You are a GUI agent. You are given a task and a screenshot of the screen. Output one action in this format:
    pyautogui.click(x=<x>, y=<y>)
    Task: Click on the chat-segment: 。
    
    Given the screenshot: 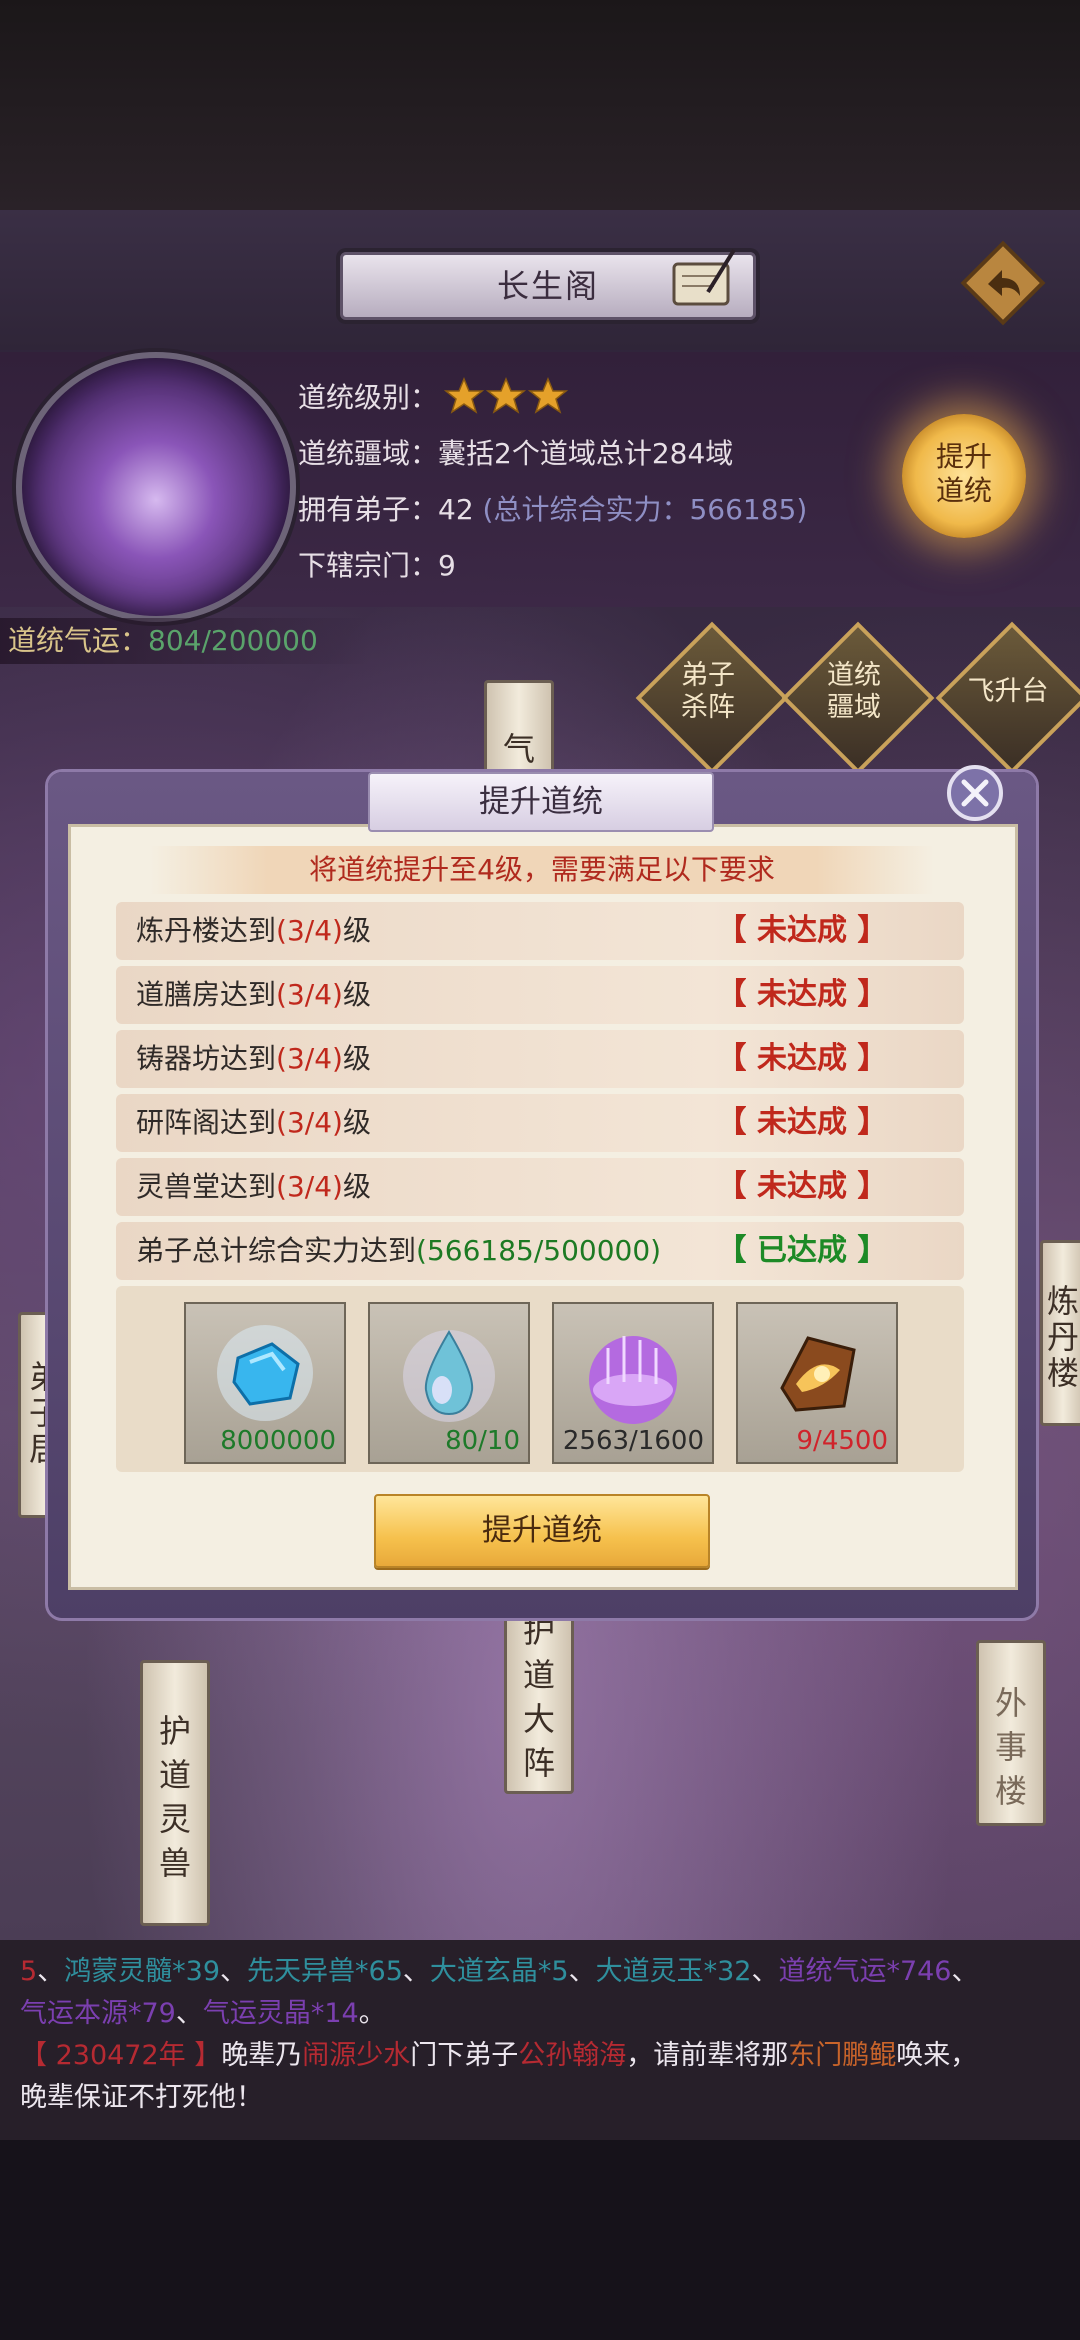 What is the action you would take?
    pyautogui.click(x=372, y=2013)
    